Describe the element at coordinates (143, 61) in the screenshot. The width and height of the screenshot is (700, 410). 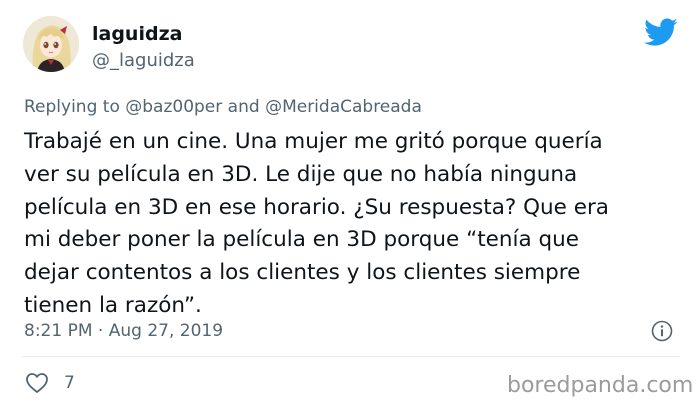
I see `user-handle: @_laguidza` at that location.